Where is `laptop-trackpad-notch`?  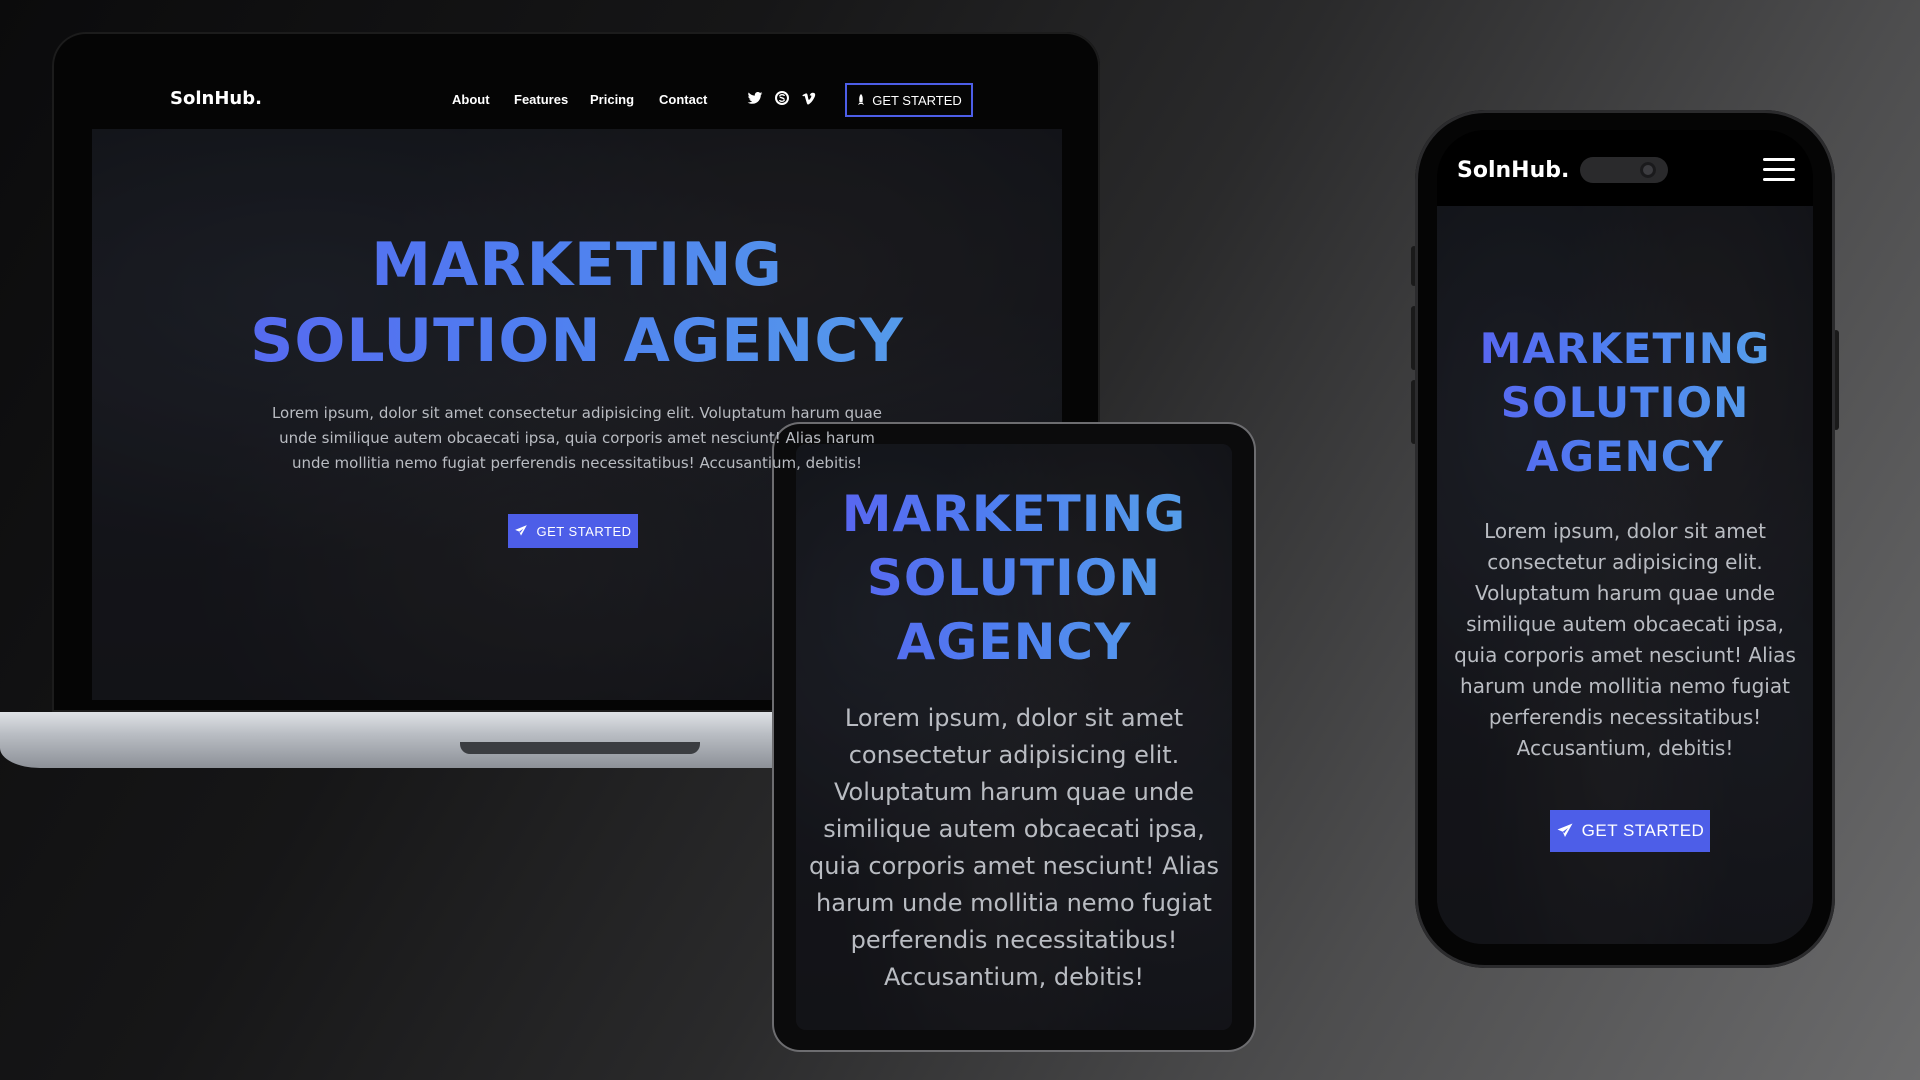
laptop-trackpad-notch is located at coordinates (580, 748).